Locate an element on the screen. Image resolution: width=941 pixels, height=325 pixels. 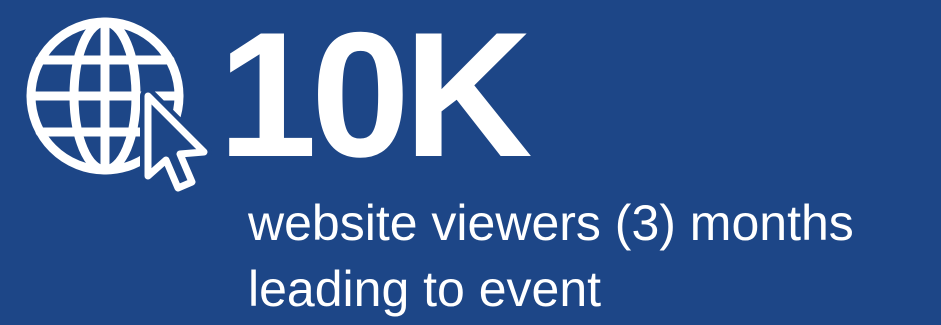
globe-cursor-icon is located at coordinates (119, 106).